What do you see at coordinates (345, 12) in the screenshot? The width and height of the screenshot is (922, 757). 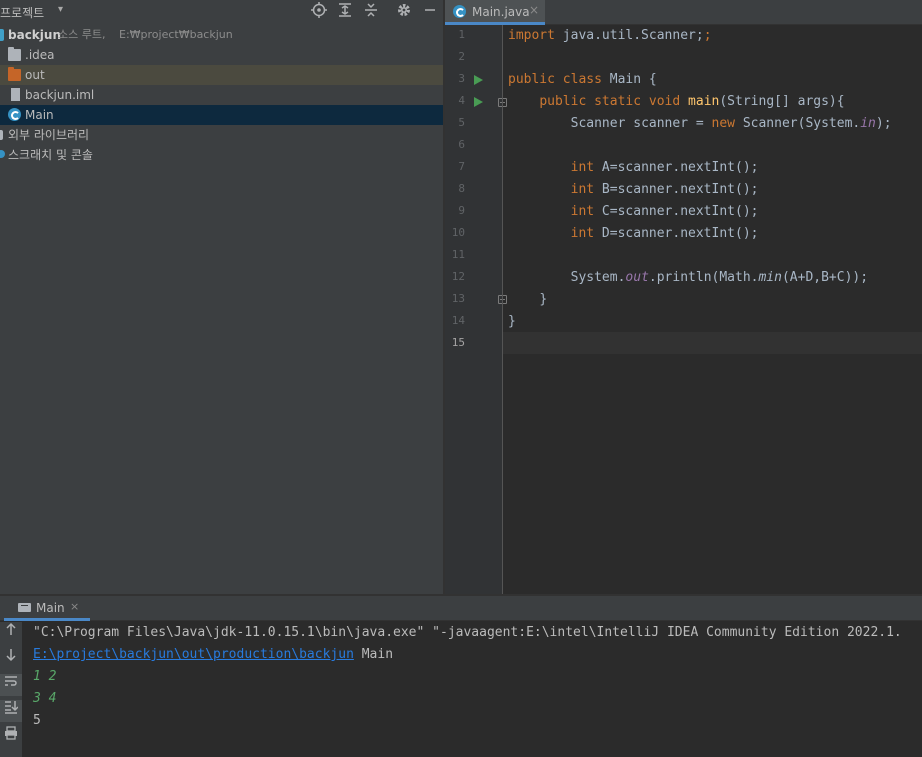 I see `expand-all-icon` at bounding box center [345, 12].